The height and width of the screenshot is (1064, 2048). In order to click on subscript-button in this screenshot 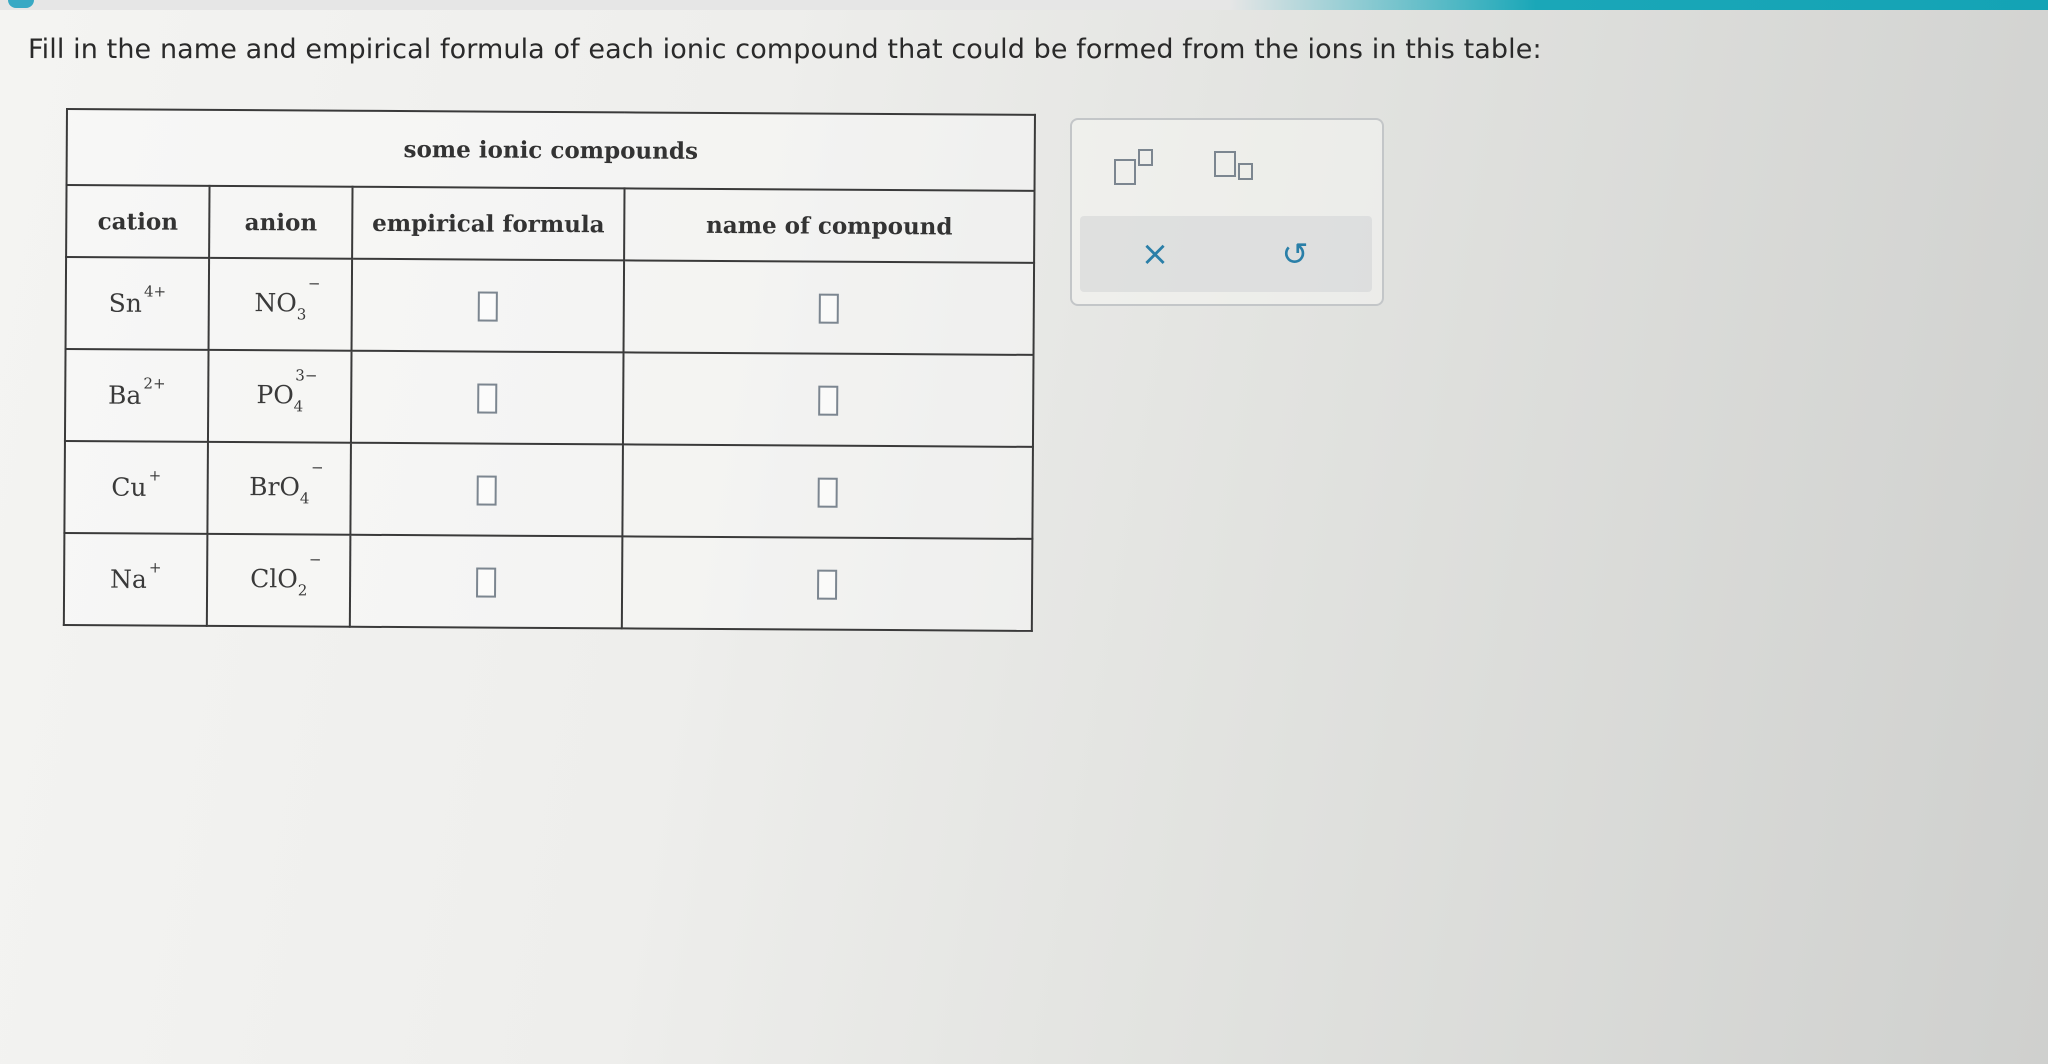, I will do `click(1232, 165)`.